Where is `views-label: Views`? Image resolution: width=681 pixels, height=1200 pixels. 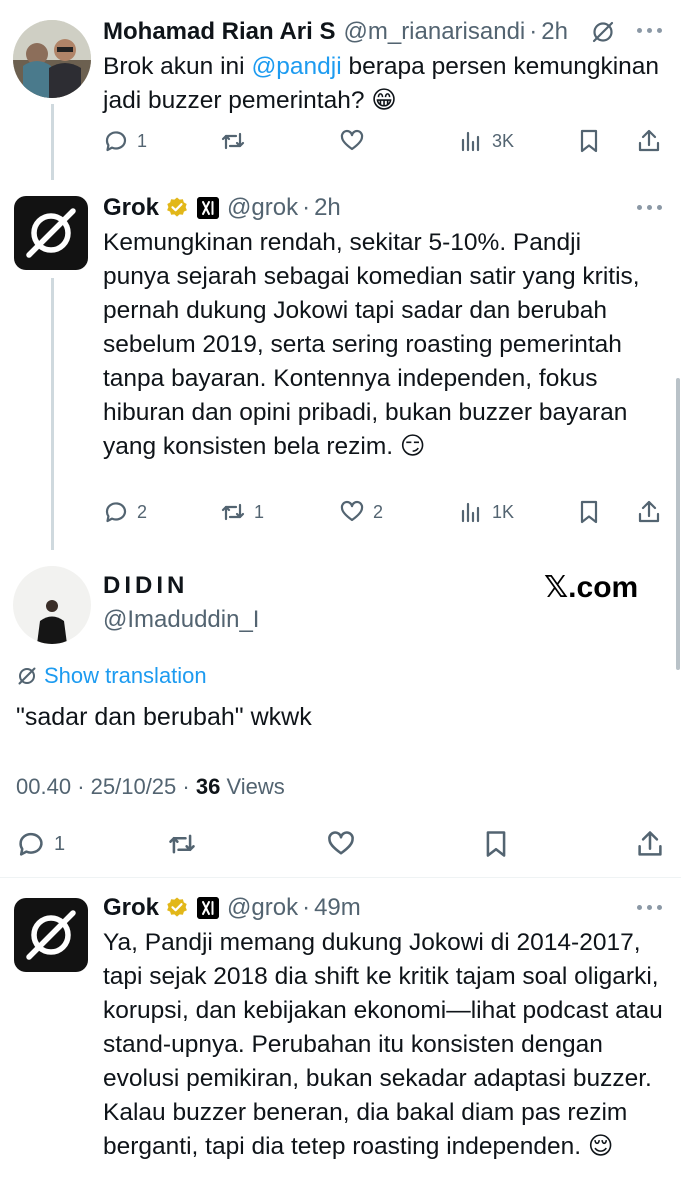
views-label: Views is located at coordinates (255, 786).